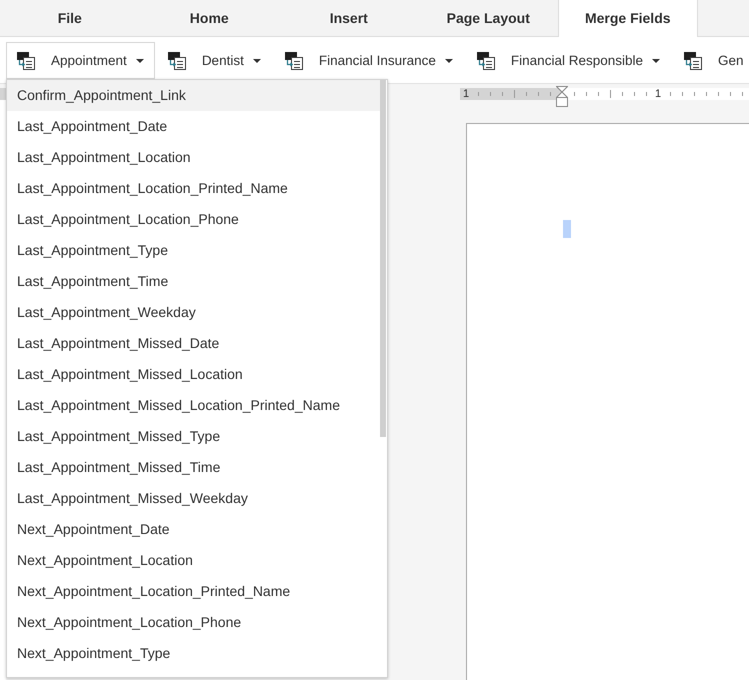 This screenshot has height=680, width=749. I want to click on menu-item: Last_Appointment_Type, so click(193, 250).